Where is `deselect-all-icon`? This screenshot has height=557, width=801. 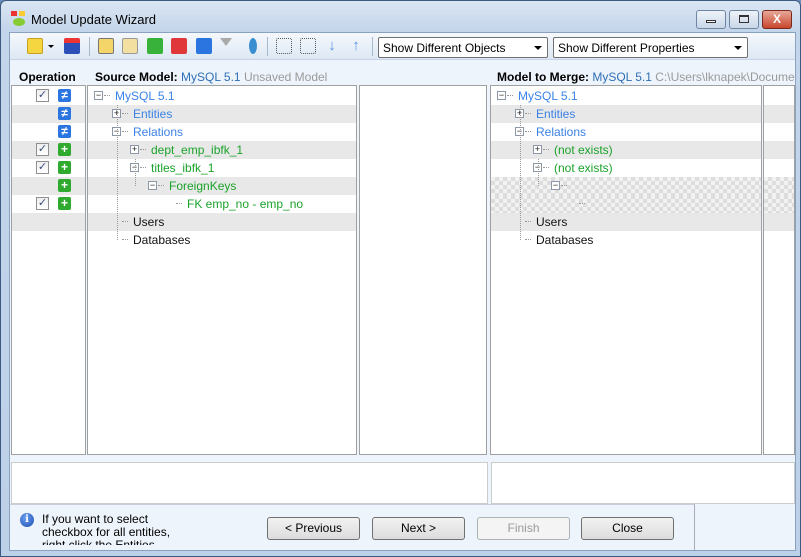
deselect-all-icon is located at coordinates (130, 46).